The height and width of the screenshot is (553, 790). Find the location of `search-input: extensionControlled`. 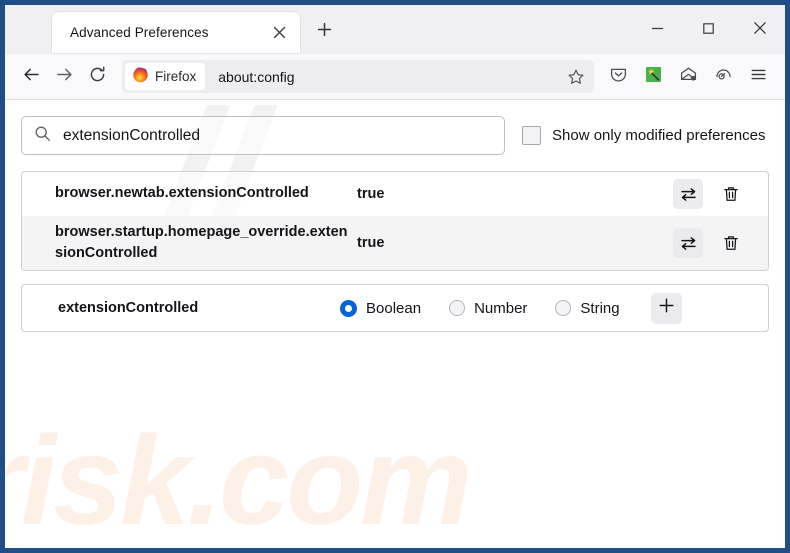

search-input: extensionControlled is located at coordinates (263, 135).